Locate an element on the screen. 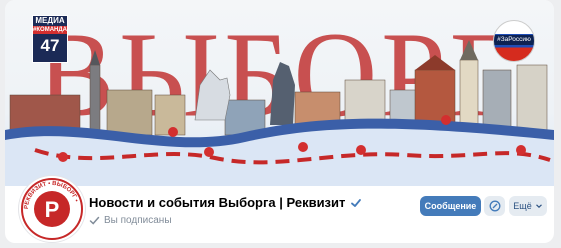 This screenshot has height=248, width=561. community-avatar: Р РЕКВИЗИТ • ВЫБОРГ • is located at coordinates (52, 209).